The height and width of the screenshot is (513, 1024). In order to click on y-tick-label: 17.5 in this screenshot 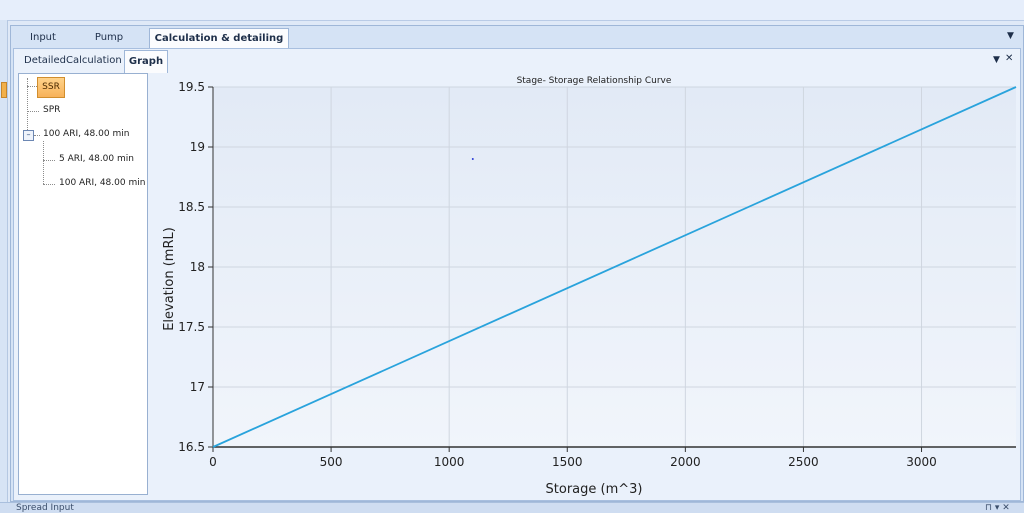, I will do `click(191, 327)`.